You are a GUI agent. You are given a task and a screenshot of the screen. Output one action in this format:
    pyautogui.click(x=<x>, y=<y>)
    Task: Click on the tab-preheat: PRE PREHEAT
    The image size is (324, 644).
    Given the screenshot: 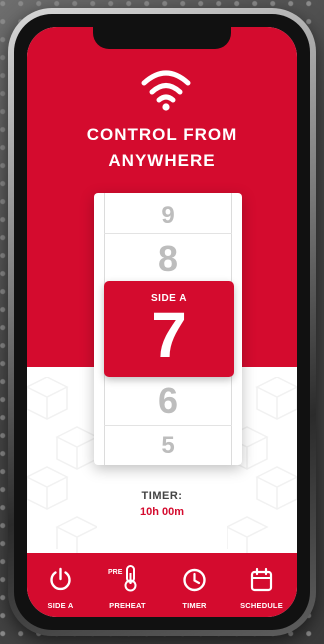 What is the action you would take?
    pyautogui.click(x=127, y=585)
    